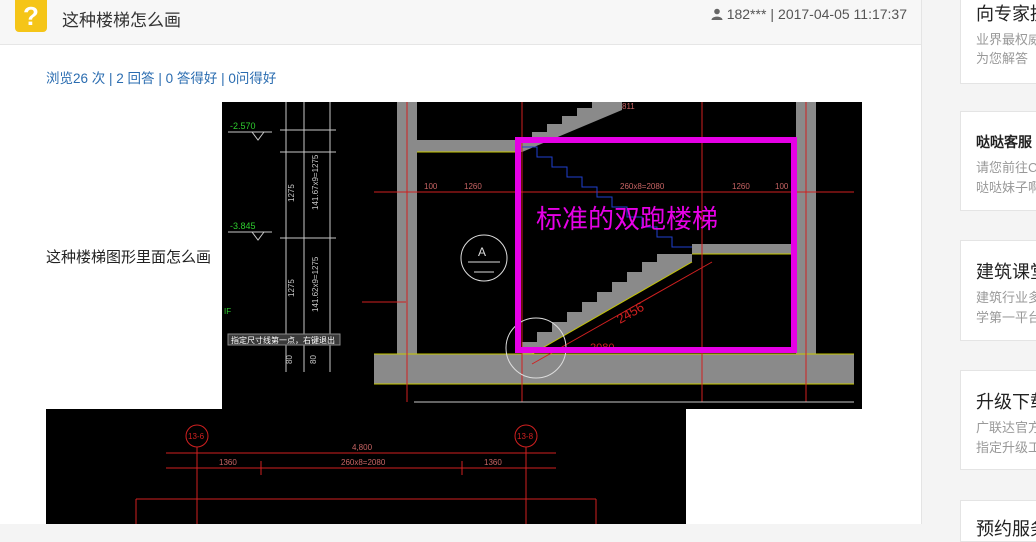  Describe the element at coordinates (243, 126) in the screenshot. I see `level-label: -2.570` at that location.